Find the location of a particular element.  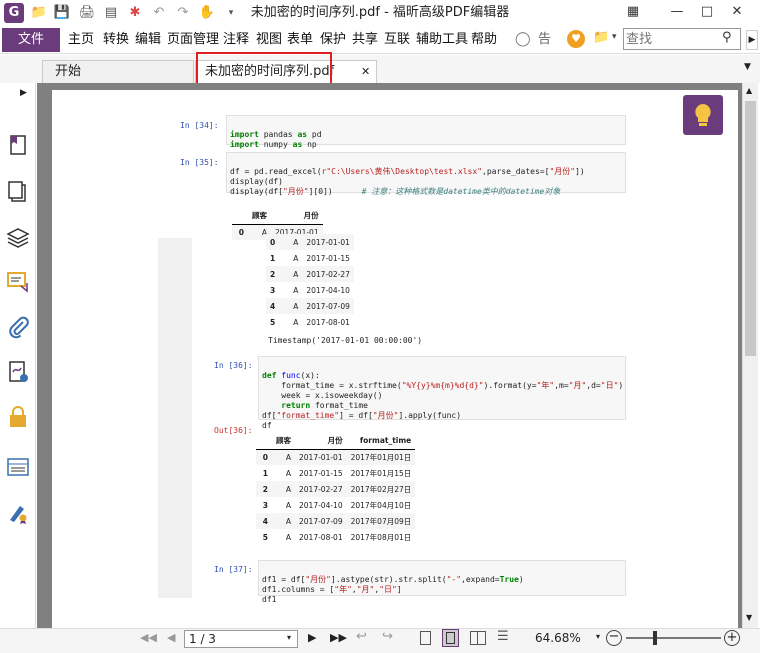

last-page-icon: ▶▶ is located at coordinates (338, 637).